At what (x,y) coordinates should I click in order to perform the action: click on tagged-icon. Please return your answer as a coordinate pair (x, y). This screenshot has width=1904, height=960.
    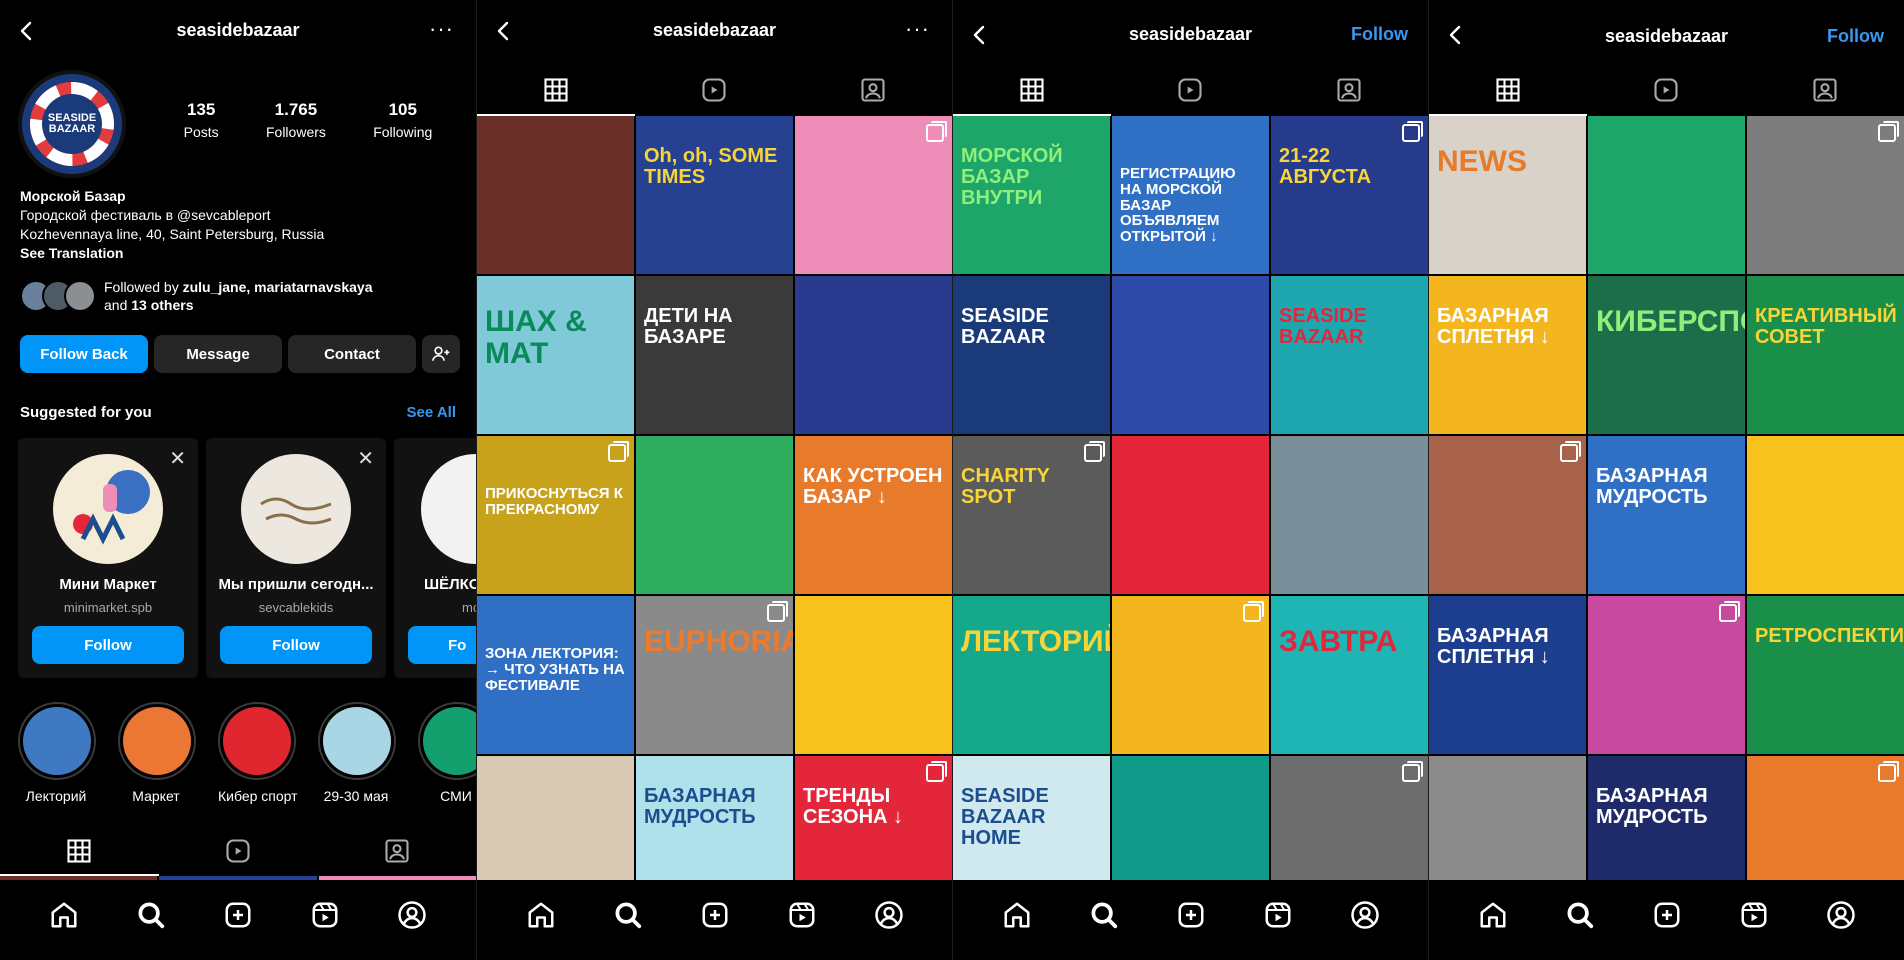
    Looking at the image, I should click on (1825, 90).